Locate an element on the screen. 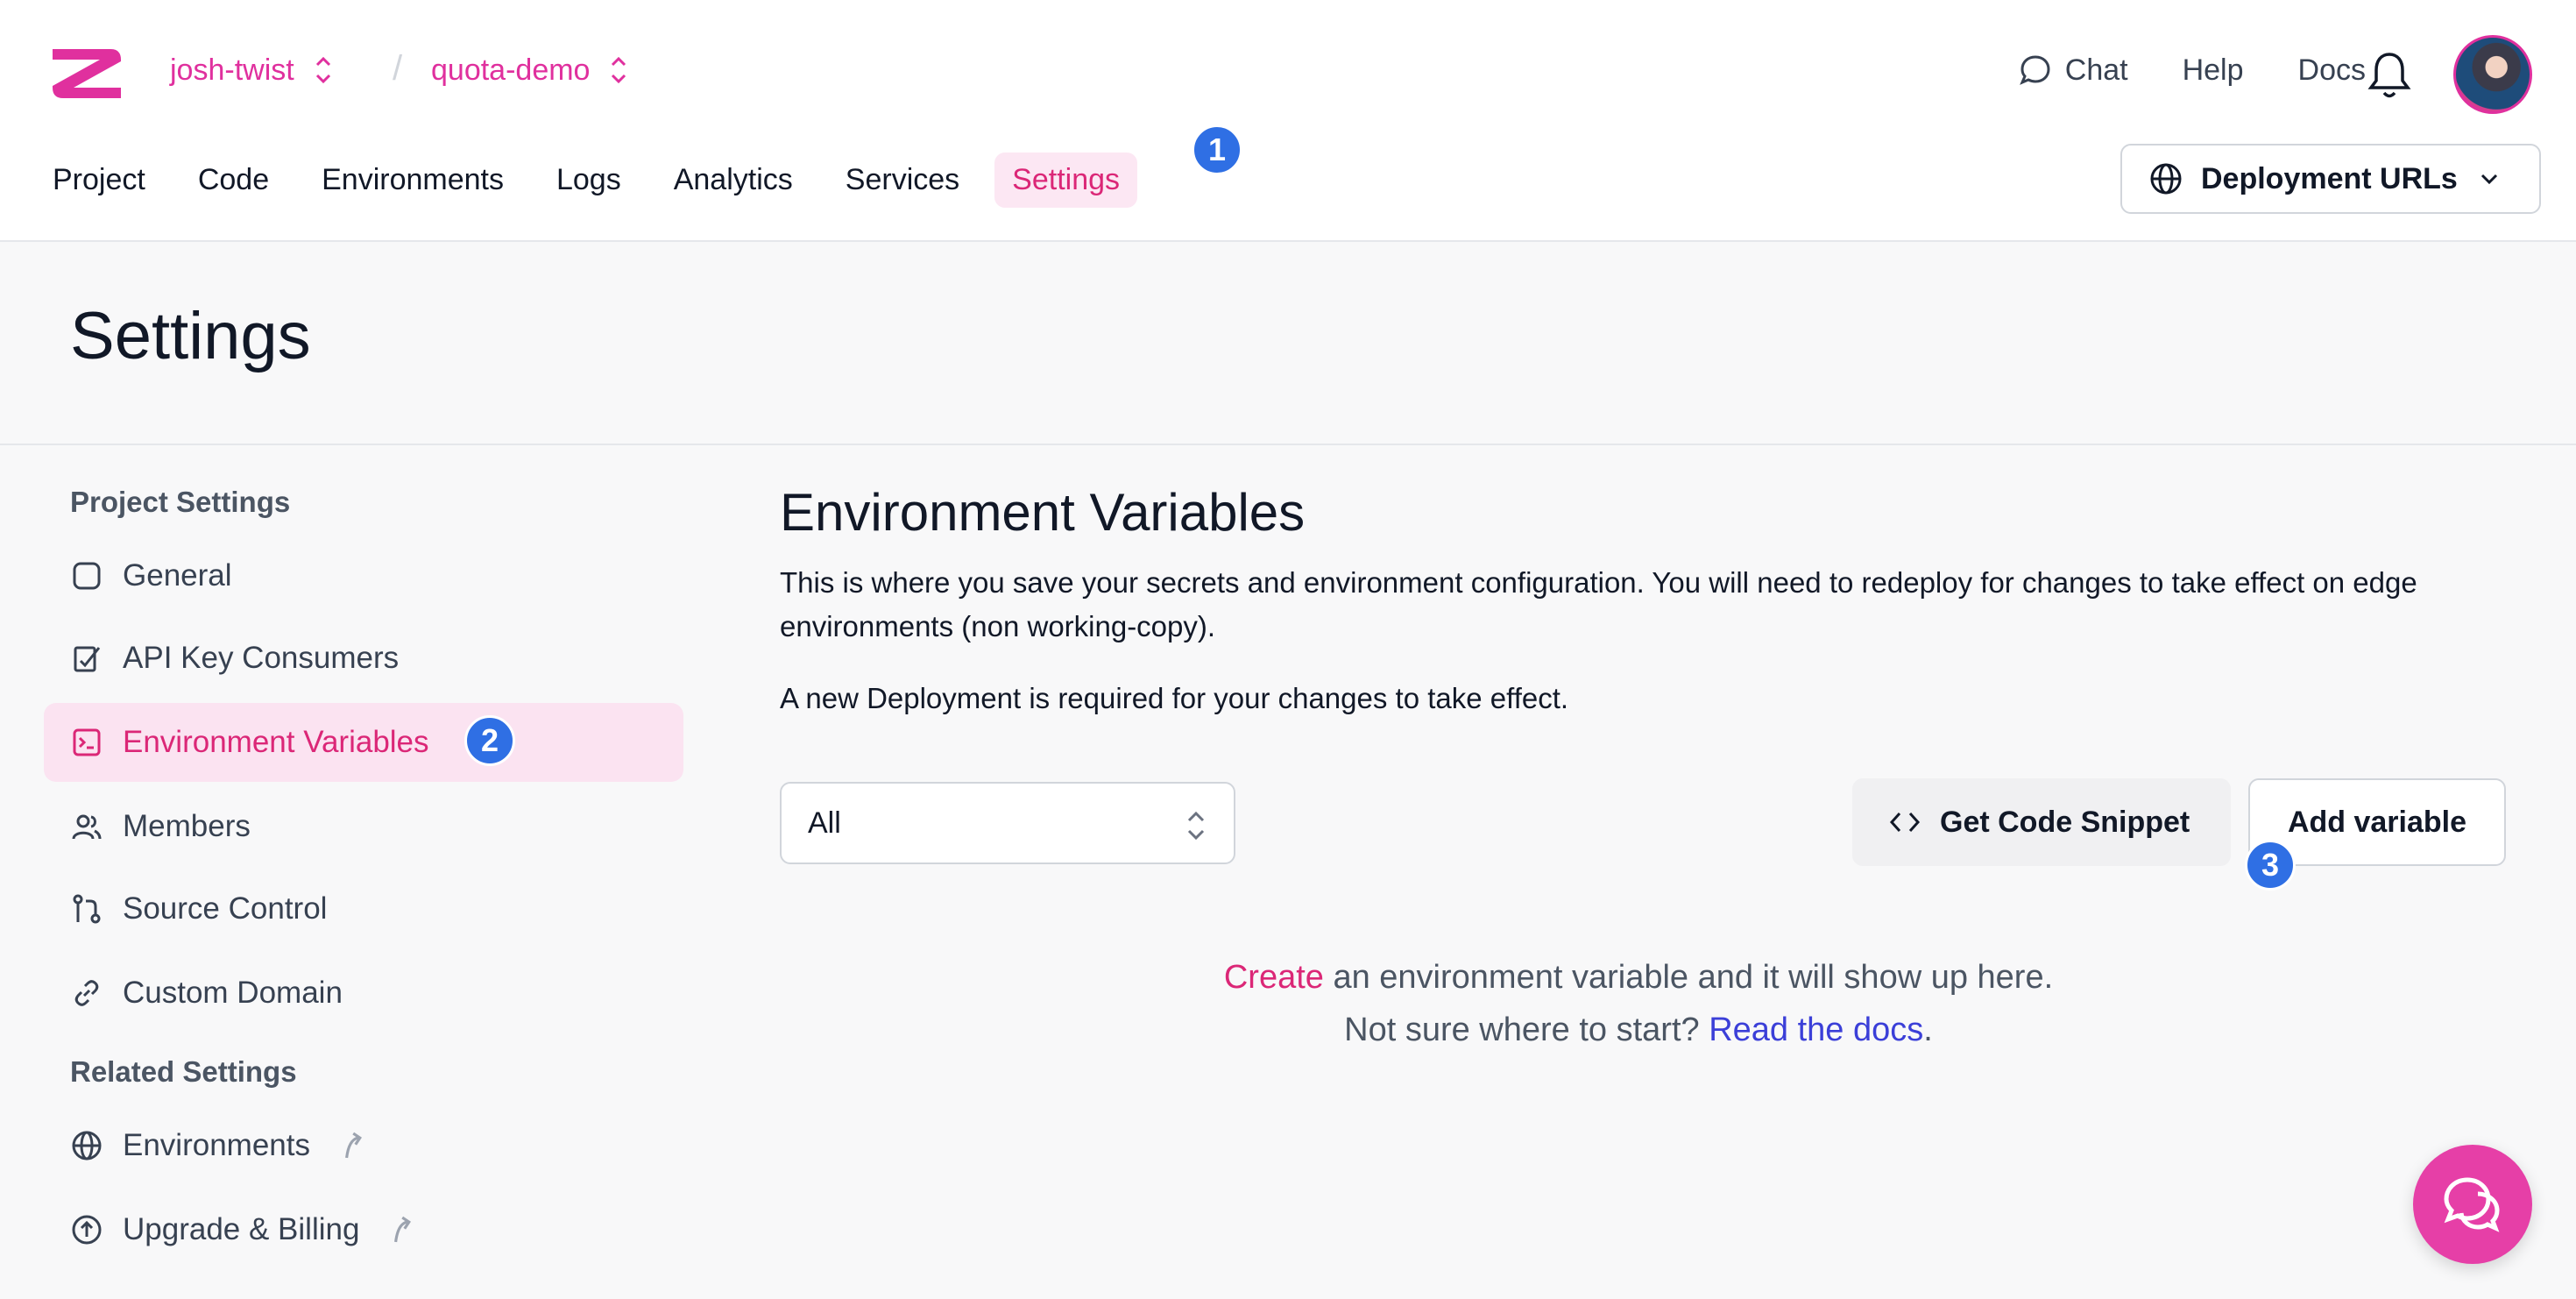 This screenshot has height=1299, width=2576. get-code-snippet-button: Get Code Snippet is located at coordinates (2041, 822).